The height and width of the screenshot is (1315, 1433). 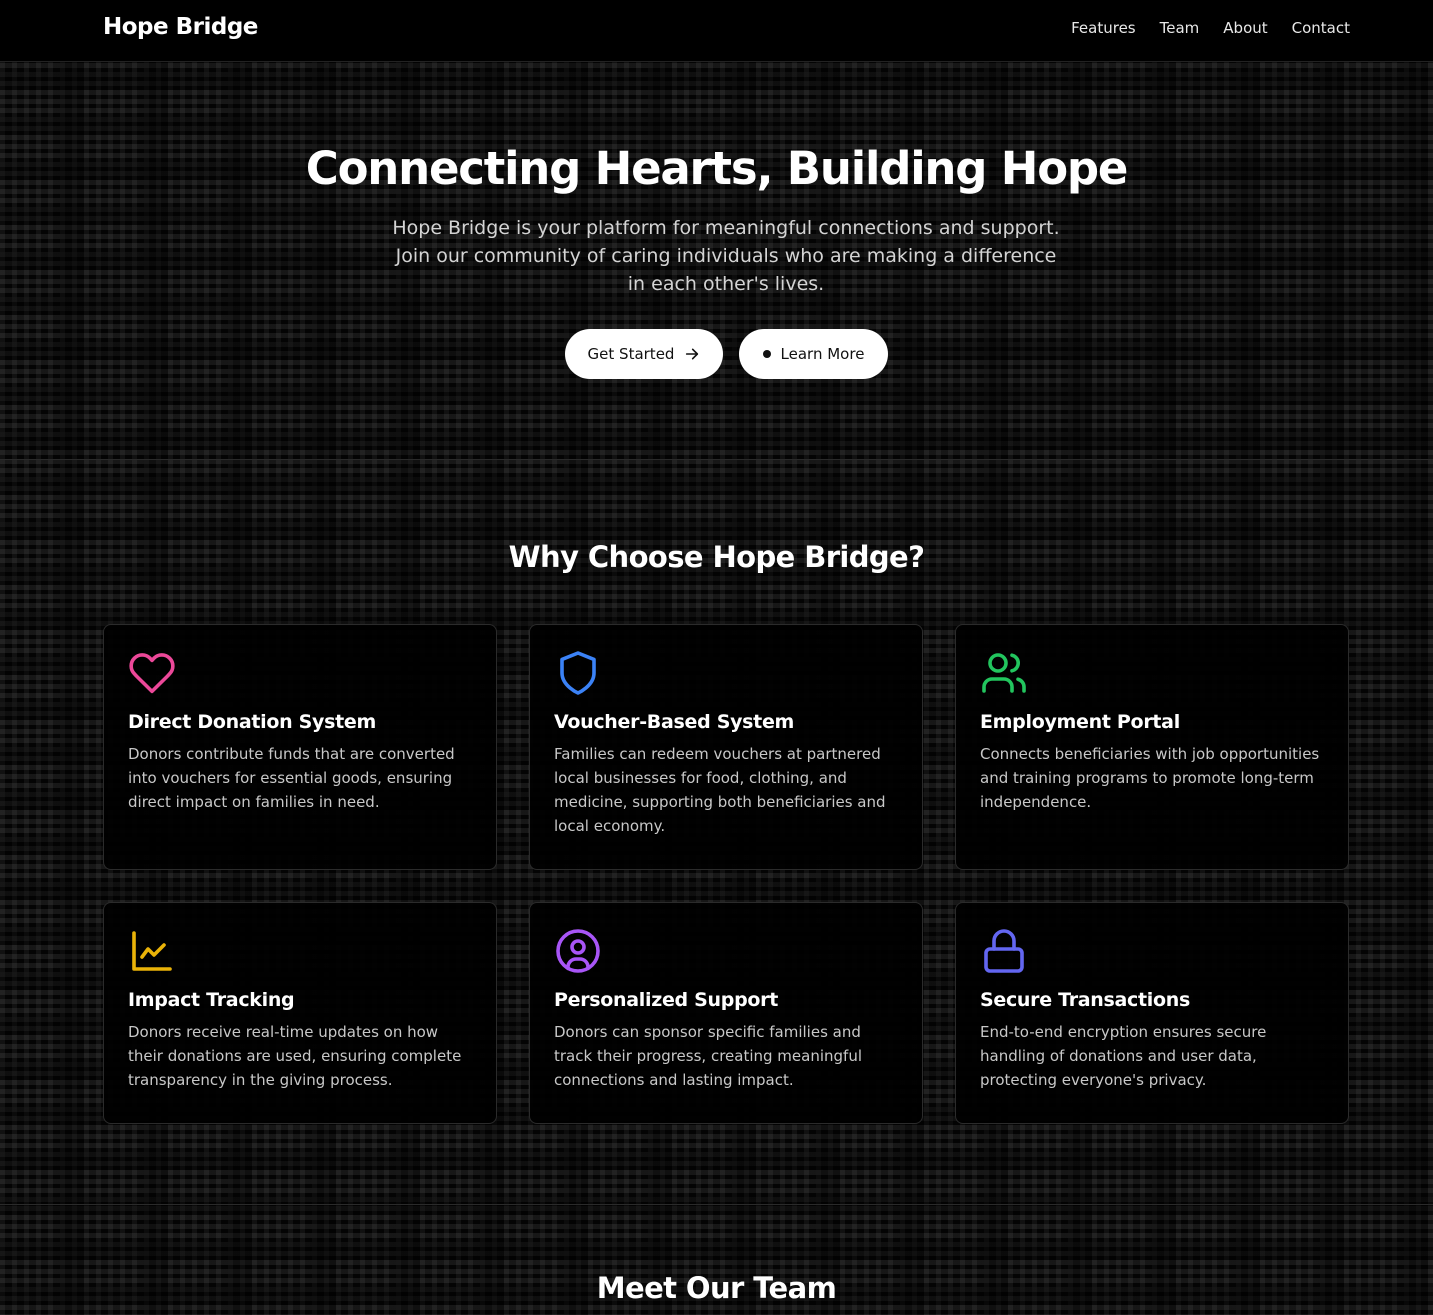 I want to click on nav-link-features: Features, so click(x=1103, y=28).